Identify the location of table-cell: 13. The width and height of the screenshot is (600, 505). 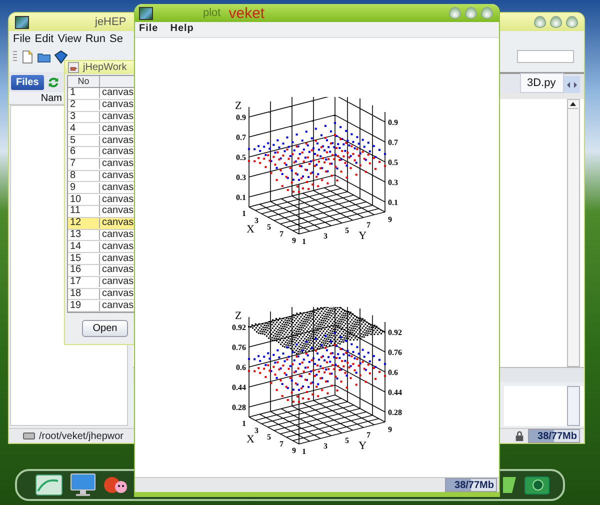
(84, 235).